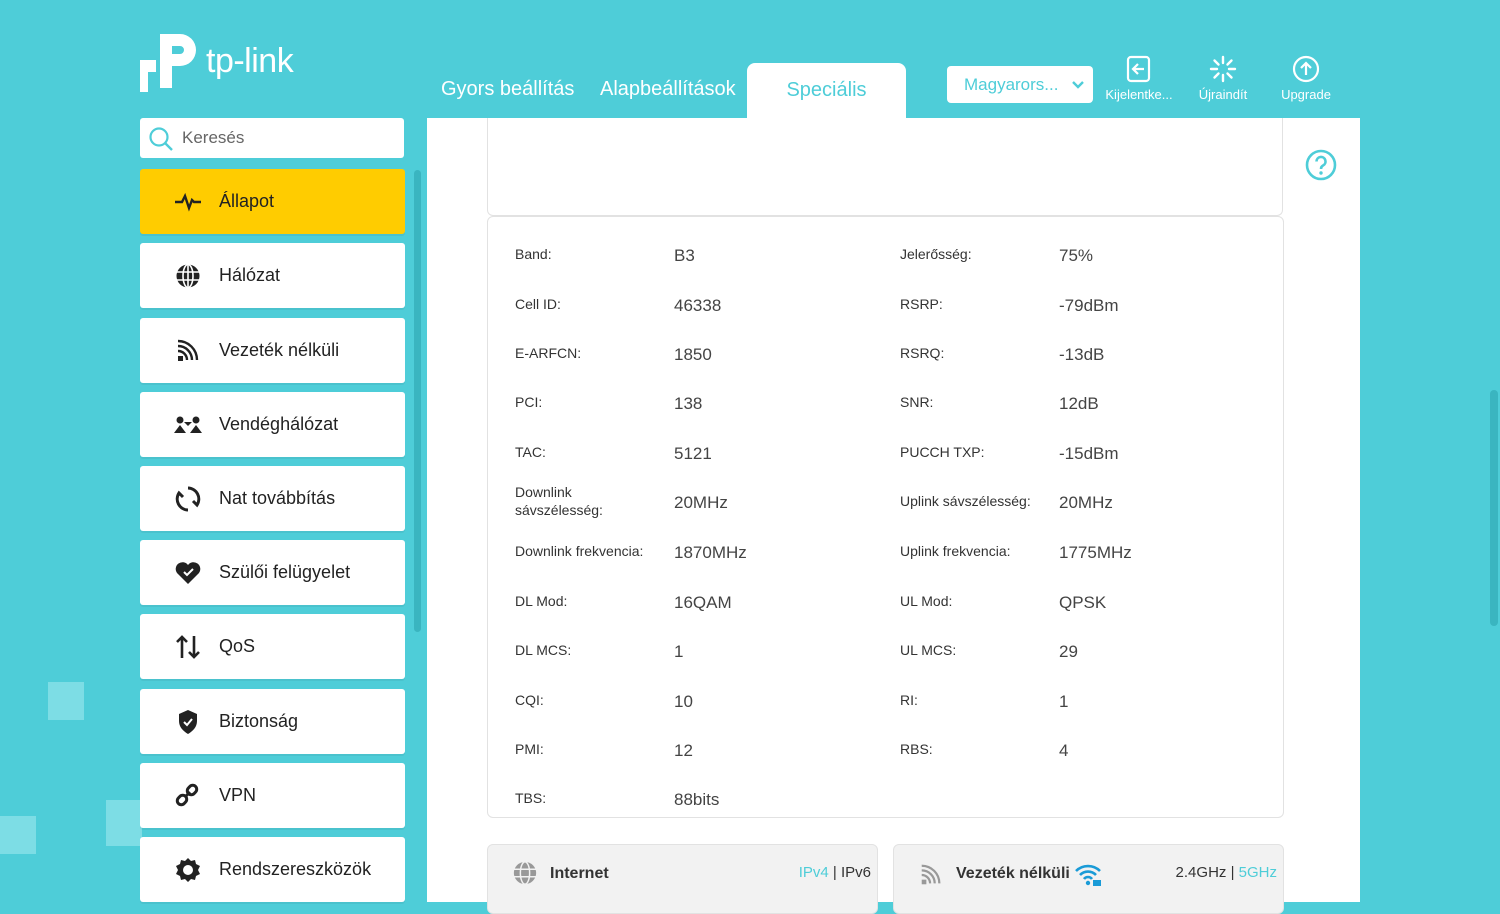 This screenshot has width=1500, height=914. Describe the element at coordinates (1076, 255) in the screenshot. I see `signal-strength-value: 75%` at that location.